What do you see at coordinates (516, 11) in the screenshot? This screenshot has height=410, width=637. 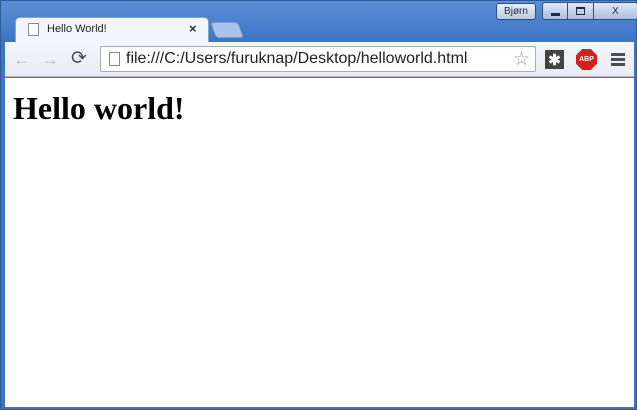 I see `user-profile-button: Bjørn` at bounding box center [516, 11].